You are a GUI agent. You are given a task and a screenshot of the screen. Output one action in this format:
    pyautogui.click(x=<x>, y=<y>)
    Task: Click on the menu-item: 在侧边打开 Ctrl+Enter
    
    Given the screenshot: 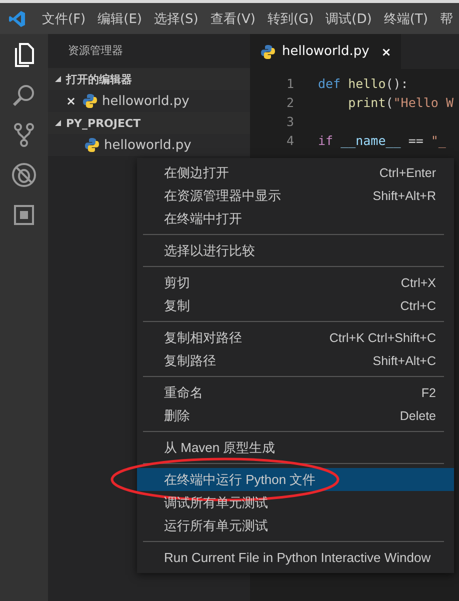 What is the action you would take?
    pyautogui.click(x=295, y=172)
    